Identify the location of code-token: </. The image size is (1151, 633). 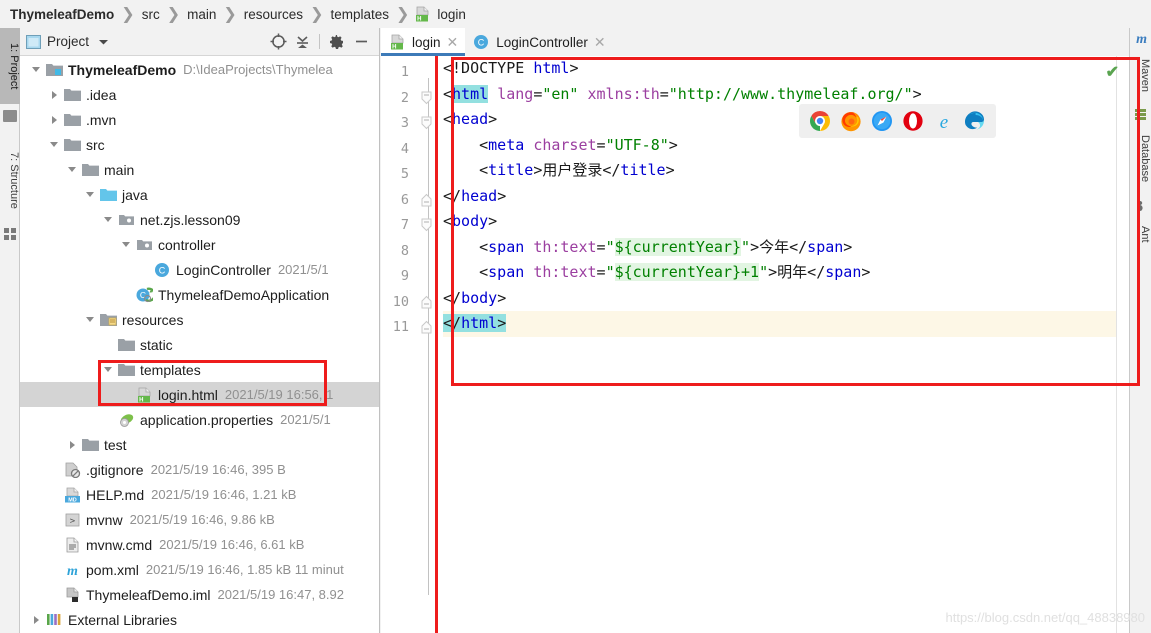
(452, 323).